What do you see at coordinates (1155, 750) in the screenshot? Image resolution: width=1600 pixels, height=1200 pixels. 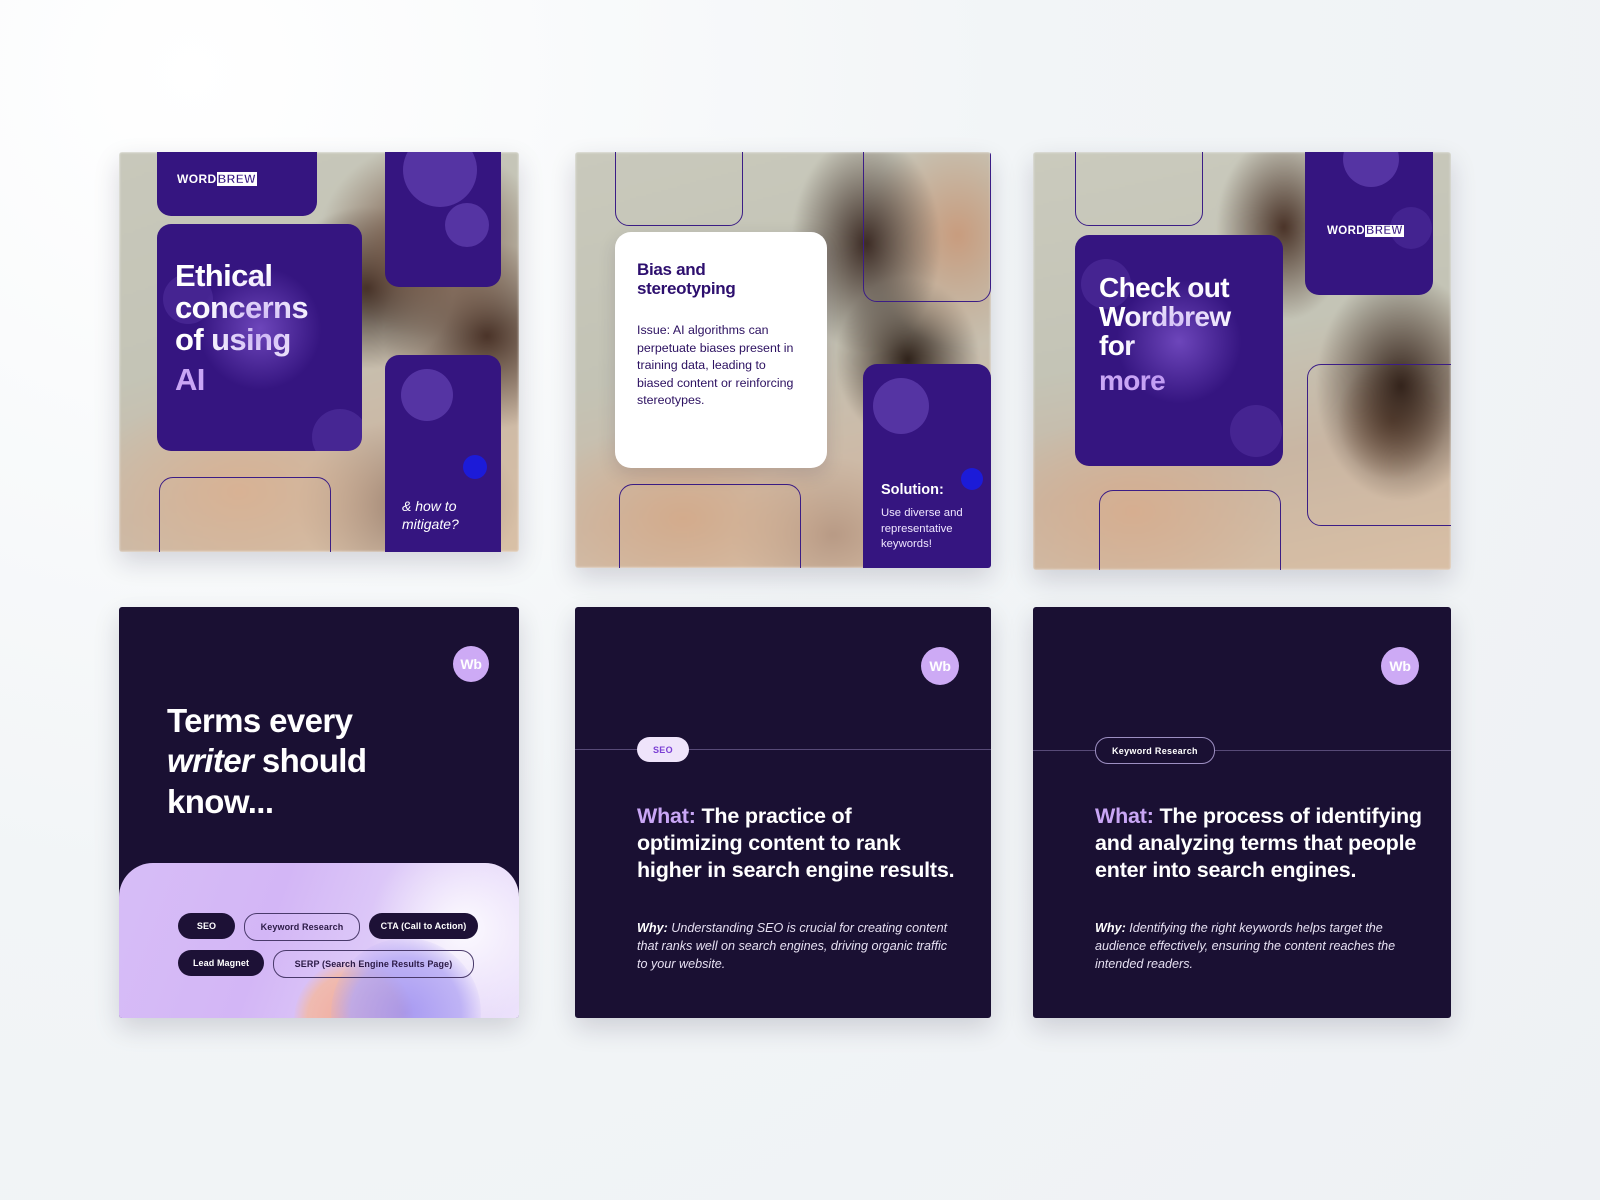 I see `tag-pill-keyword-research: Keyword Research` at bounding box center [1155, 750].